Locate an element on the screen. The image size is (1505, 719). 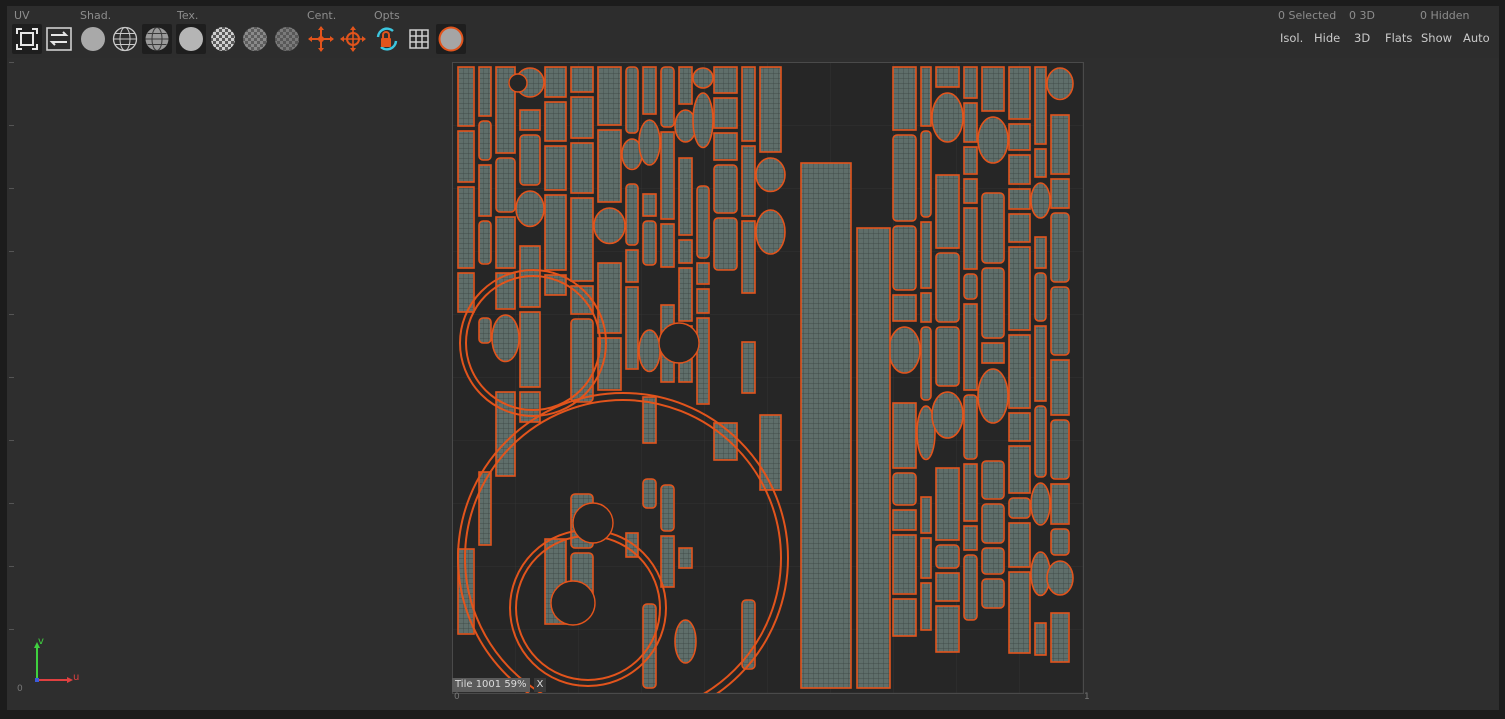
swap-uv-button is located at coordinates (59, 39).